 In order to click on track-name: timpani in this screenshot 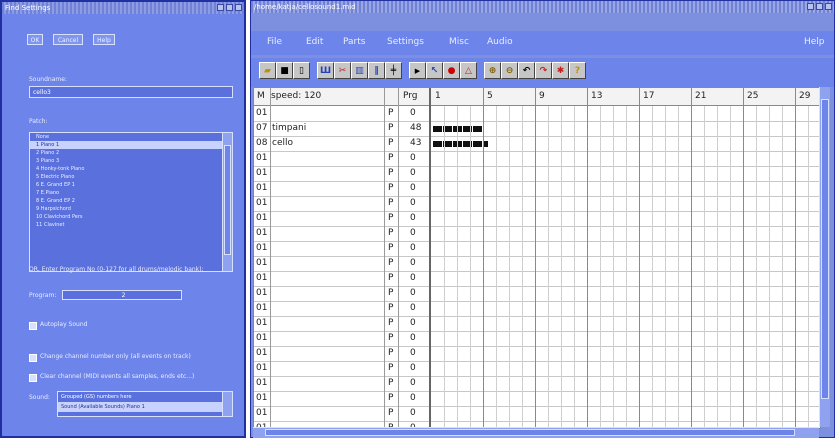, I will do `click(289, 128)`.